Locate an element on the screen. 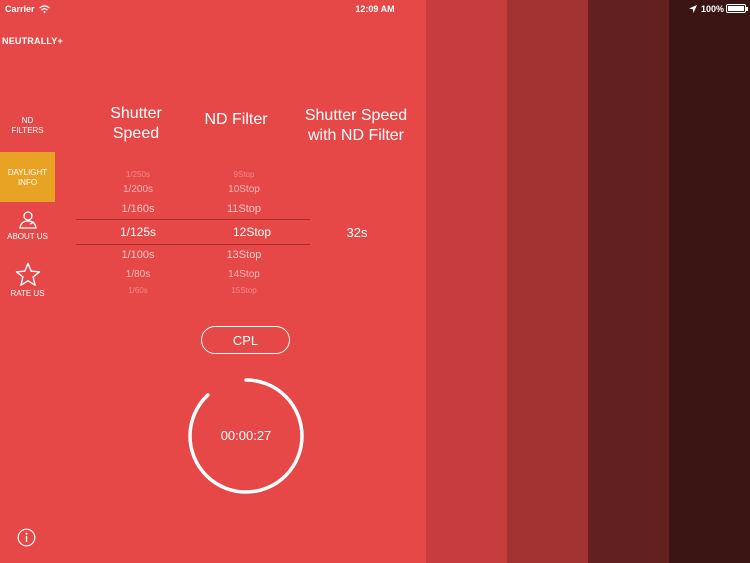 This screenshot has height=563, width=750. nd-picker-item: 9Stop is located at coordinates (244, 174).